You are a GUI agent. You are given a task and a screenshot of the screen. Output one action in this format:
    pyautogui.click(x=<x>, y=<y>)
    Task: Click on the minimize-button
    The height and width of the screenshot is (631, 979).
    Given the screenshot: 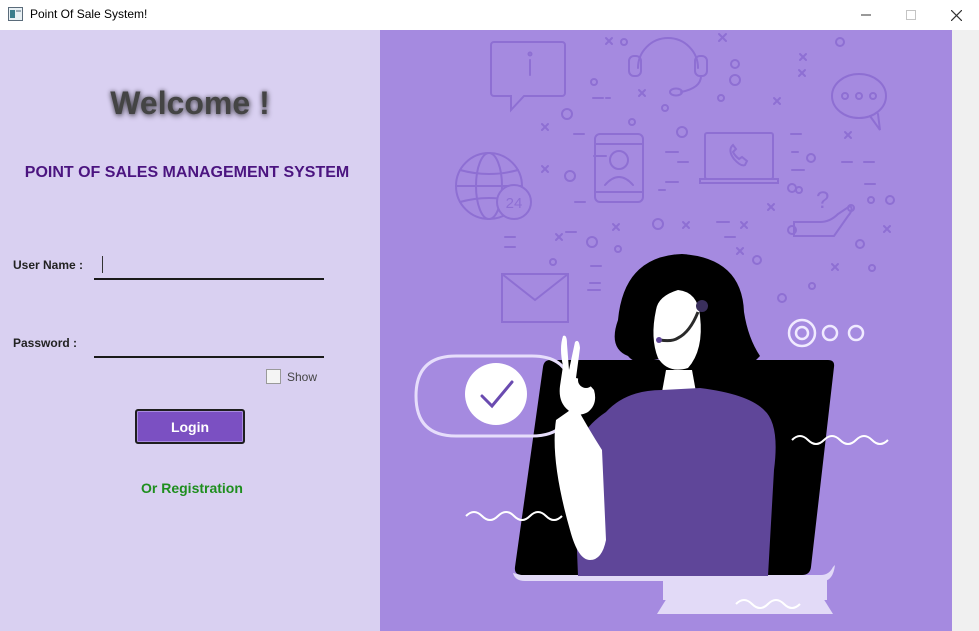 What is the action you would take?
    pyautogui.click(x=866, y=15)
    